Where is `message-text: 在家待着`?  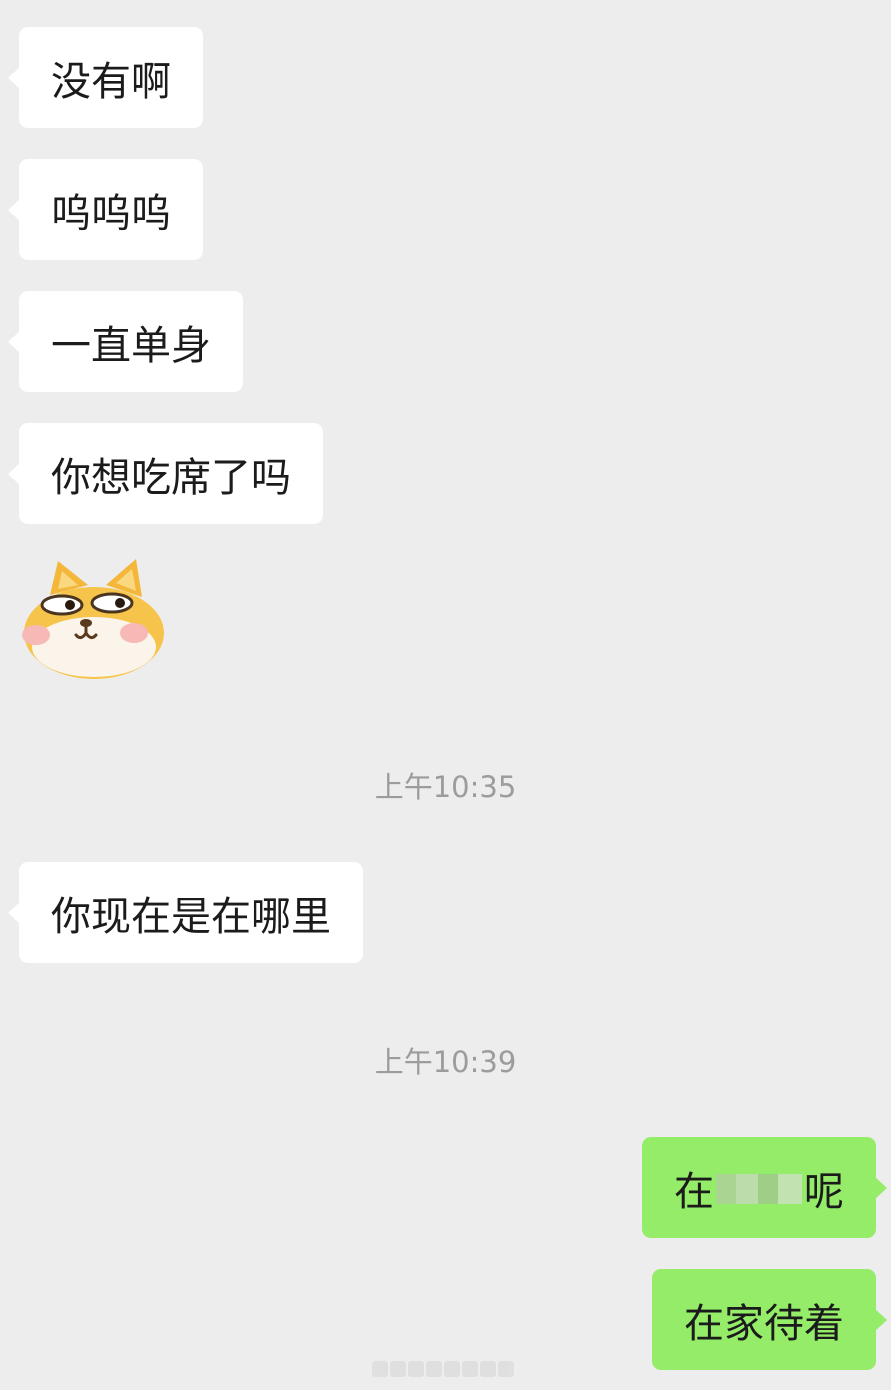
message-text: 在家待着 is located at coordinates (764, 1323).